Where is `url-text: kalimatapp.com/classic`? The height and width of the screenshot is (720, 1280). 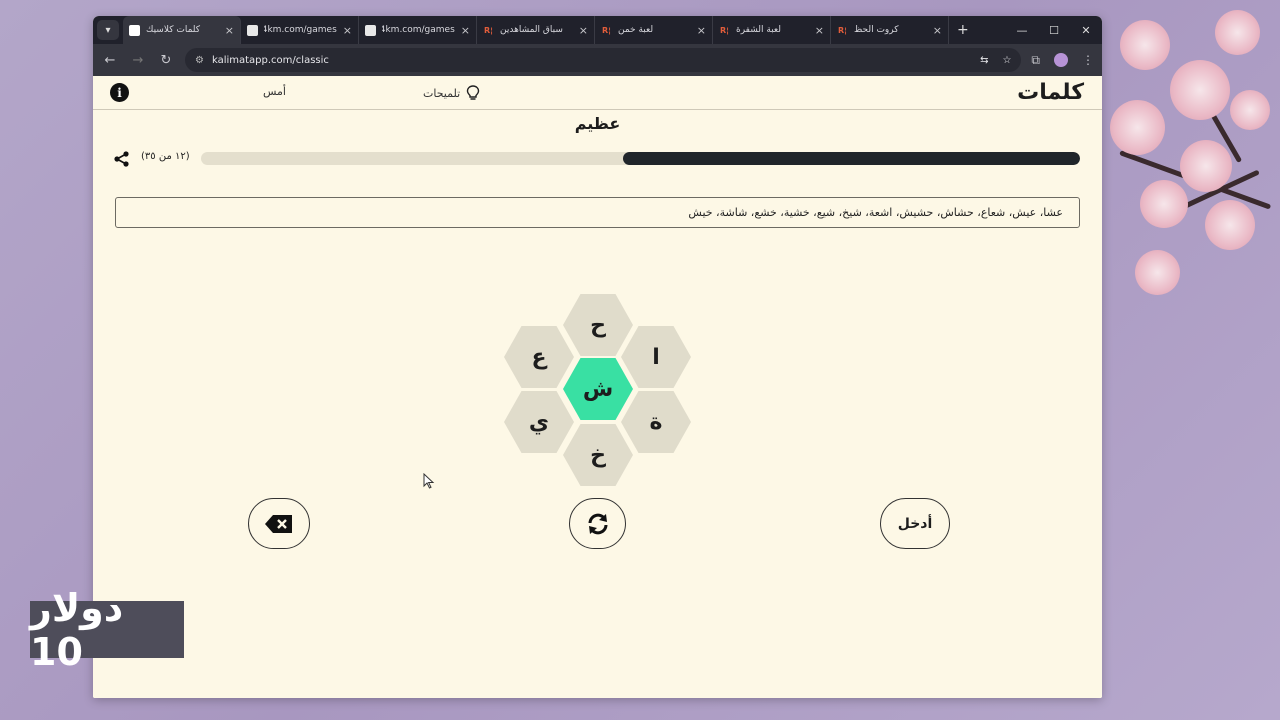
url-text: kalimatapp.com/classic is located at coordinates (270, 60).